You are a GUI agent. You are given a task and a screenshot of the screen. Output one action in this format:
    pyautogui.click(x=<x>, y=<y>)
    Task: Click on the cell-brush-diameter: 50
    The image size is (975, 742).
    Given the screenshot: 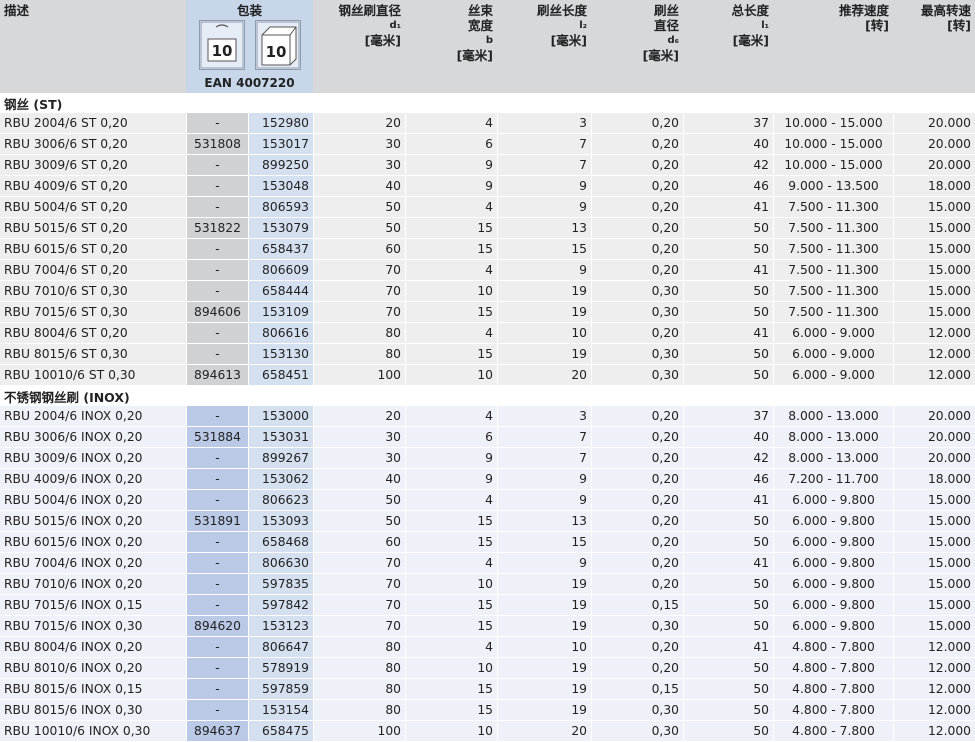 What is the action you would take?
    pyautogui.click(x=359, y=521)
    